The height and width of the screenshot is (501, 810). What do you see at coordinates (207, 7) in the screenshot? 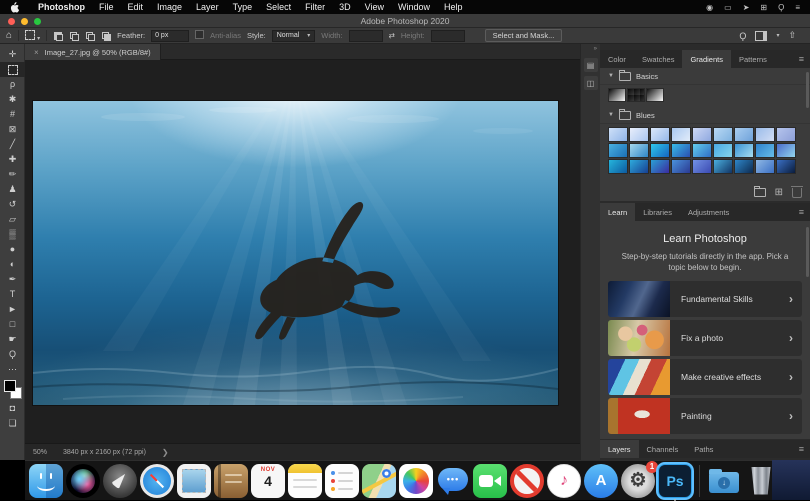
I see `menu-layer: Layer` at bounding box center [207, 7].